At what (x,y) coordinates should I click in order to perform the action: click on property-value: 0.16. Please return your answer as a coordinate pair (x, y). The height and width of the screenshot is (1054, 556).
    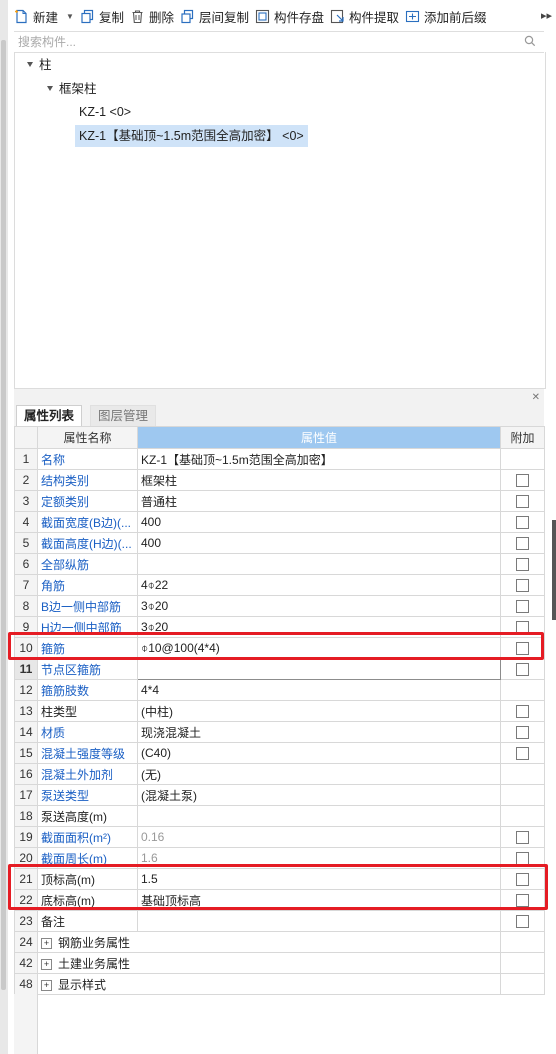
    Looking at the image, I should click on (319, 837).